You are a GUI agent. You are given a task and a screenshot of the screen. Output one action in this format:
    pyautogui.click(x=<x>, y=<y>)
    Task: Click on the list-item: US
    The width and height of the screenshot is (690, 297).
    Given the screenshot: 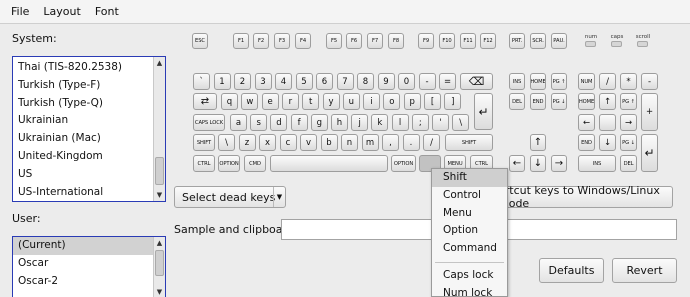 What is the action you would take?
    pyautogui.click(x=89, y=175)
    